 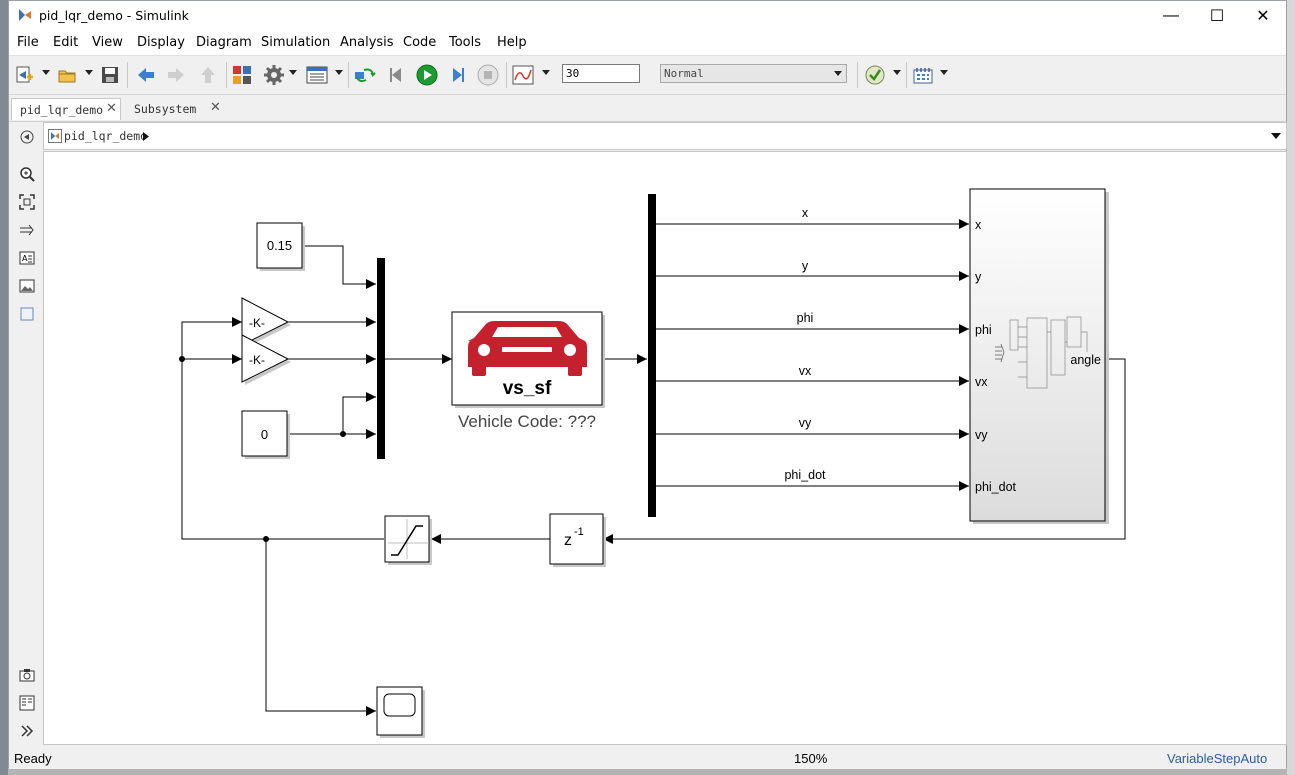 What do you see at coordinates (295, 42) in the screenshot?
I see `menu-simulation: Simulation` at bounding box center [295, 42].